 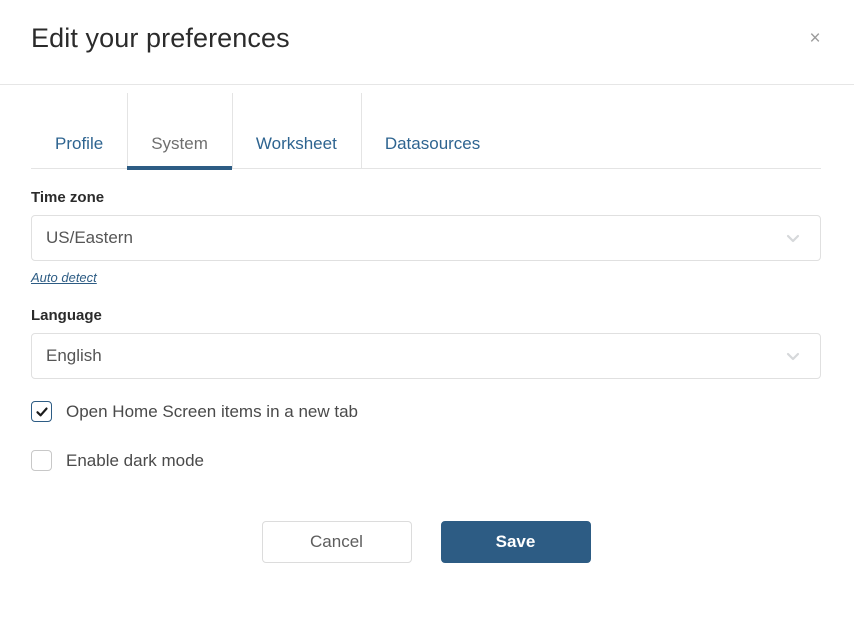 I want to click on dialog-header: Edit your preferences ×, so click(x=427, y=42).